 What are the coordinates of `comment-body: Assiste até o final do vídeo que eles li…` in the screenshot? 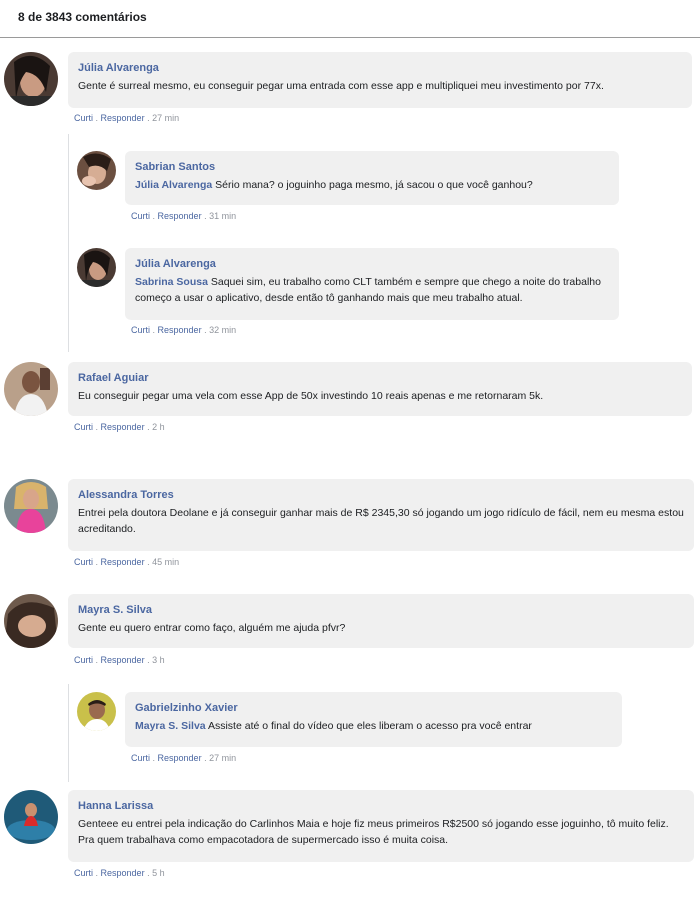 It's located at (369, 726).